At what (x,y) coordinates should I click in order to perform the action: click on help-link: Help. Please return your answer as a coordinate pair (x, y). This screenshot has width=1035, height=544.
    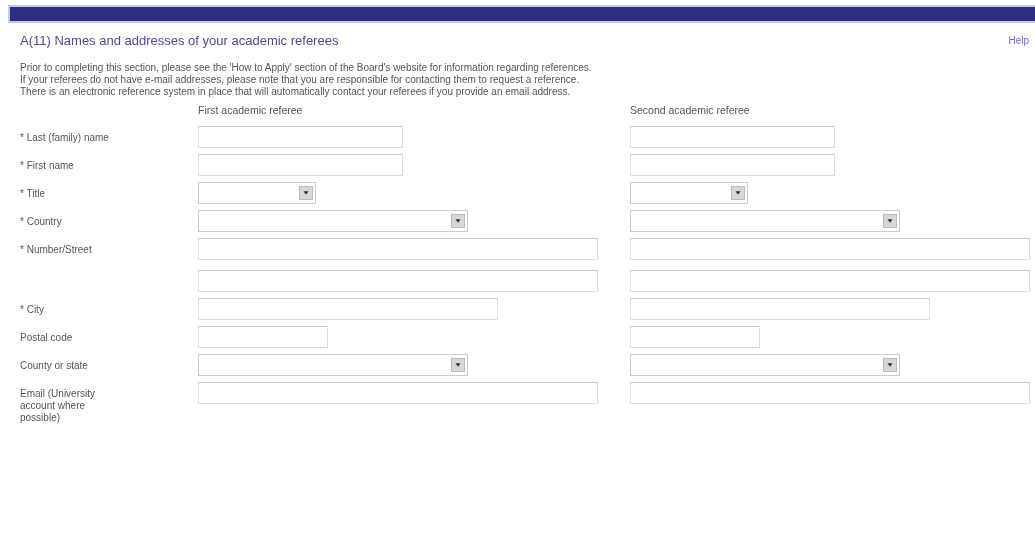
    Looking at the image, I should click on (1018, 40).